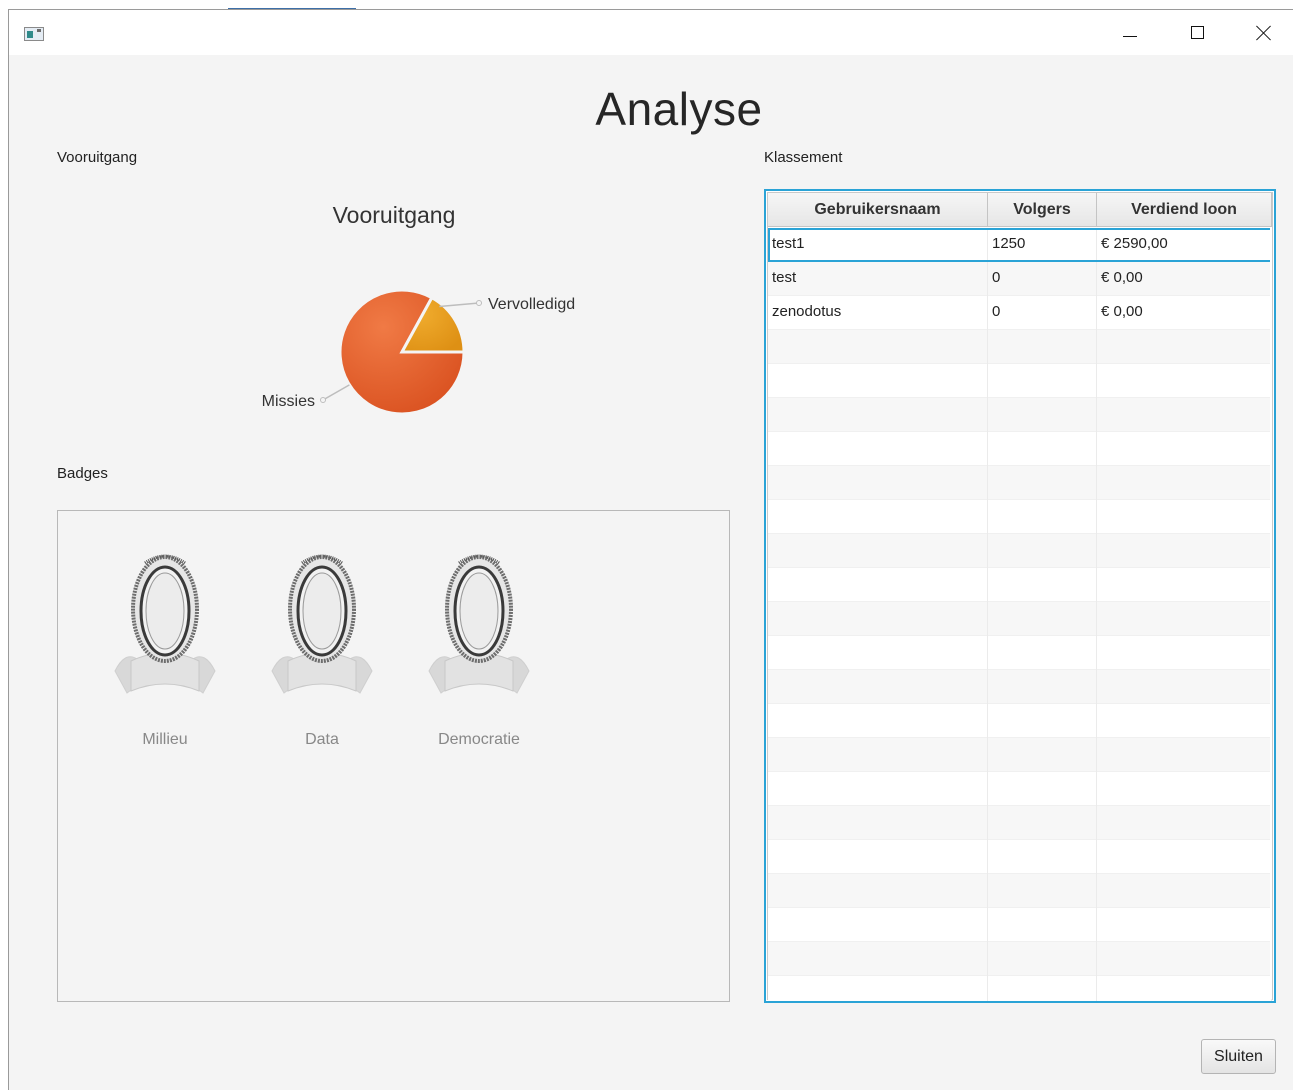 Image resolution: width=1293 pixels, height=1090 pixels. I want to click on badge-label: Data, so click(322, 739).